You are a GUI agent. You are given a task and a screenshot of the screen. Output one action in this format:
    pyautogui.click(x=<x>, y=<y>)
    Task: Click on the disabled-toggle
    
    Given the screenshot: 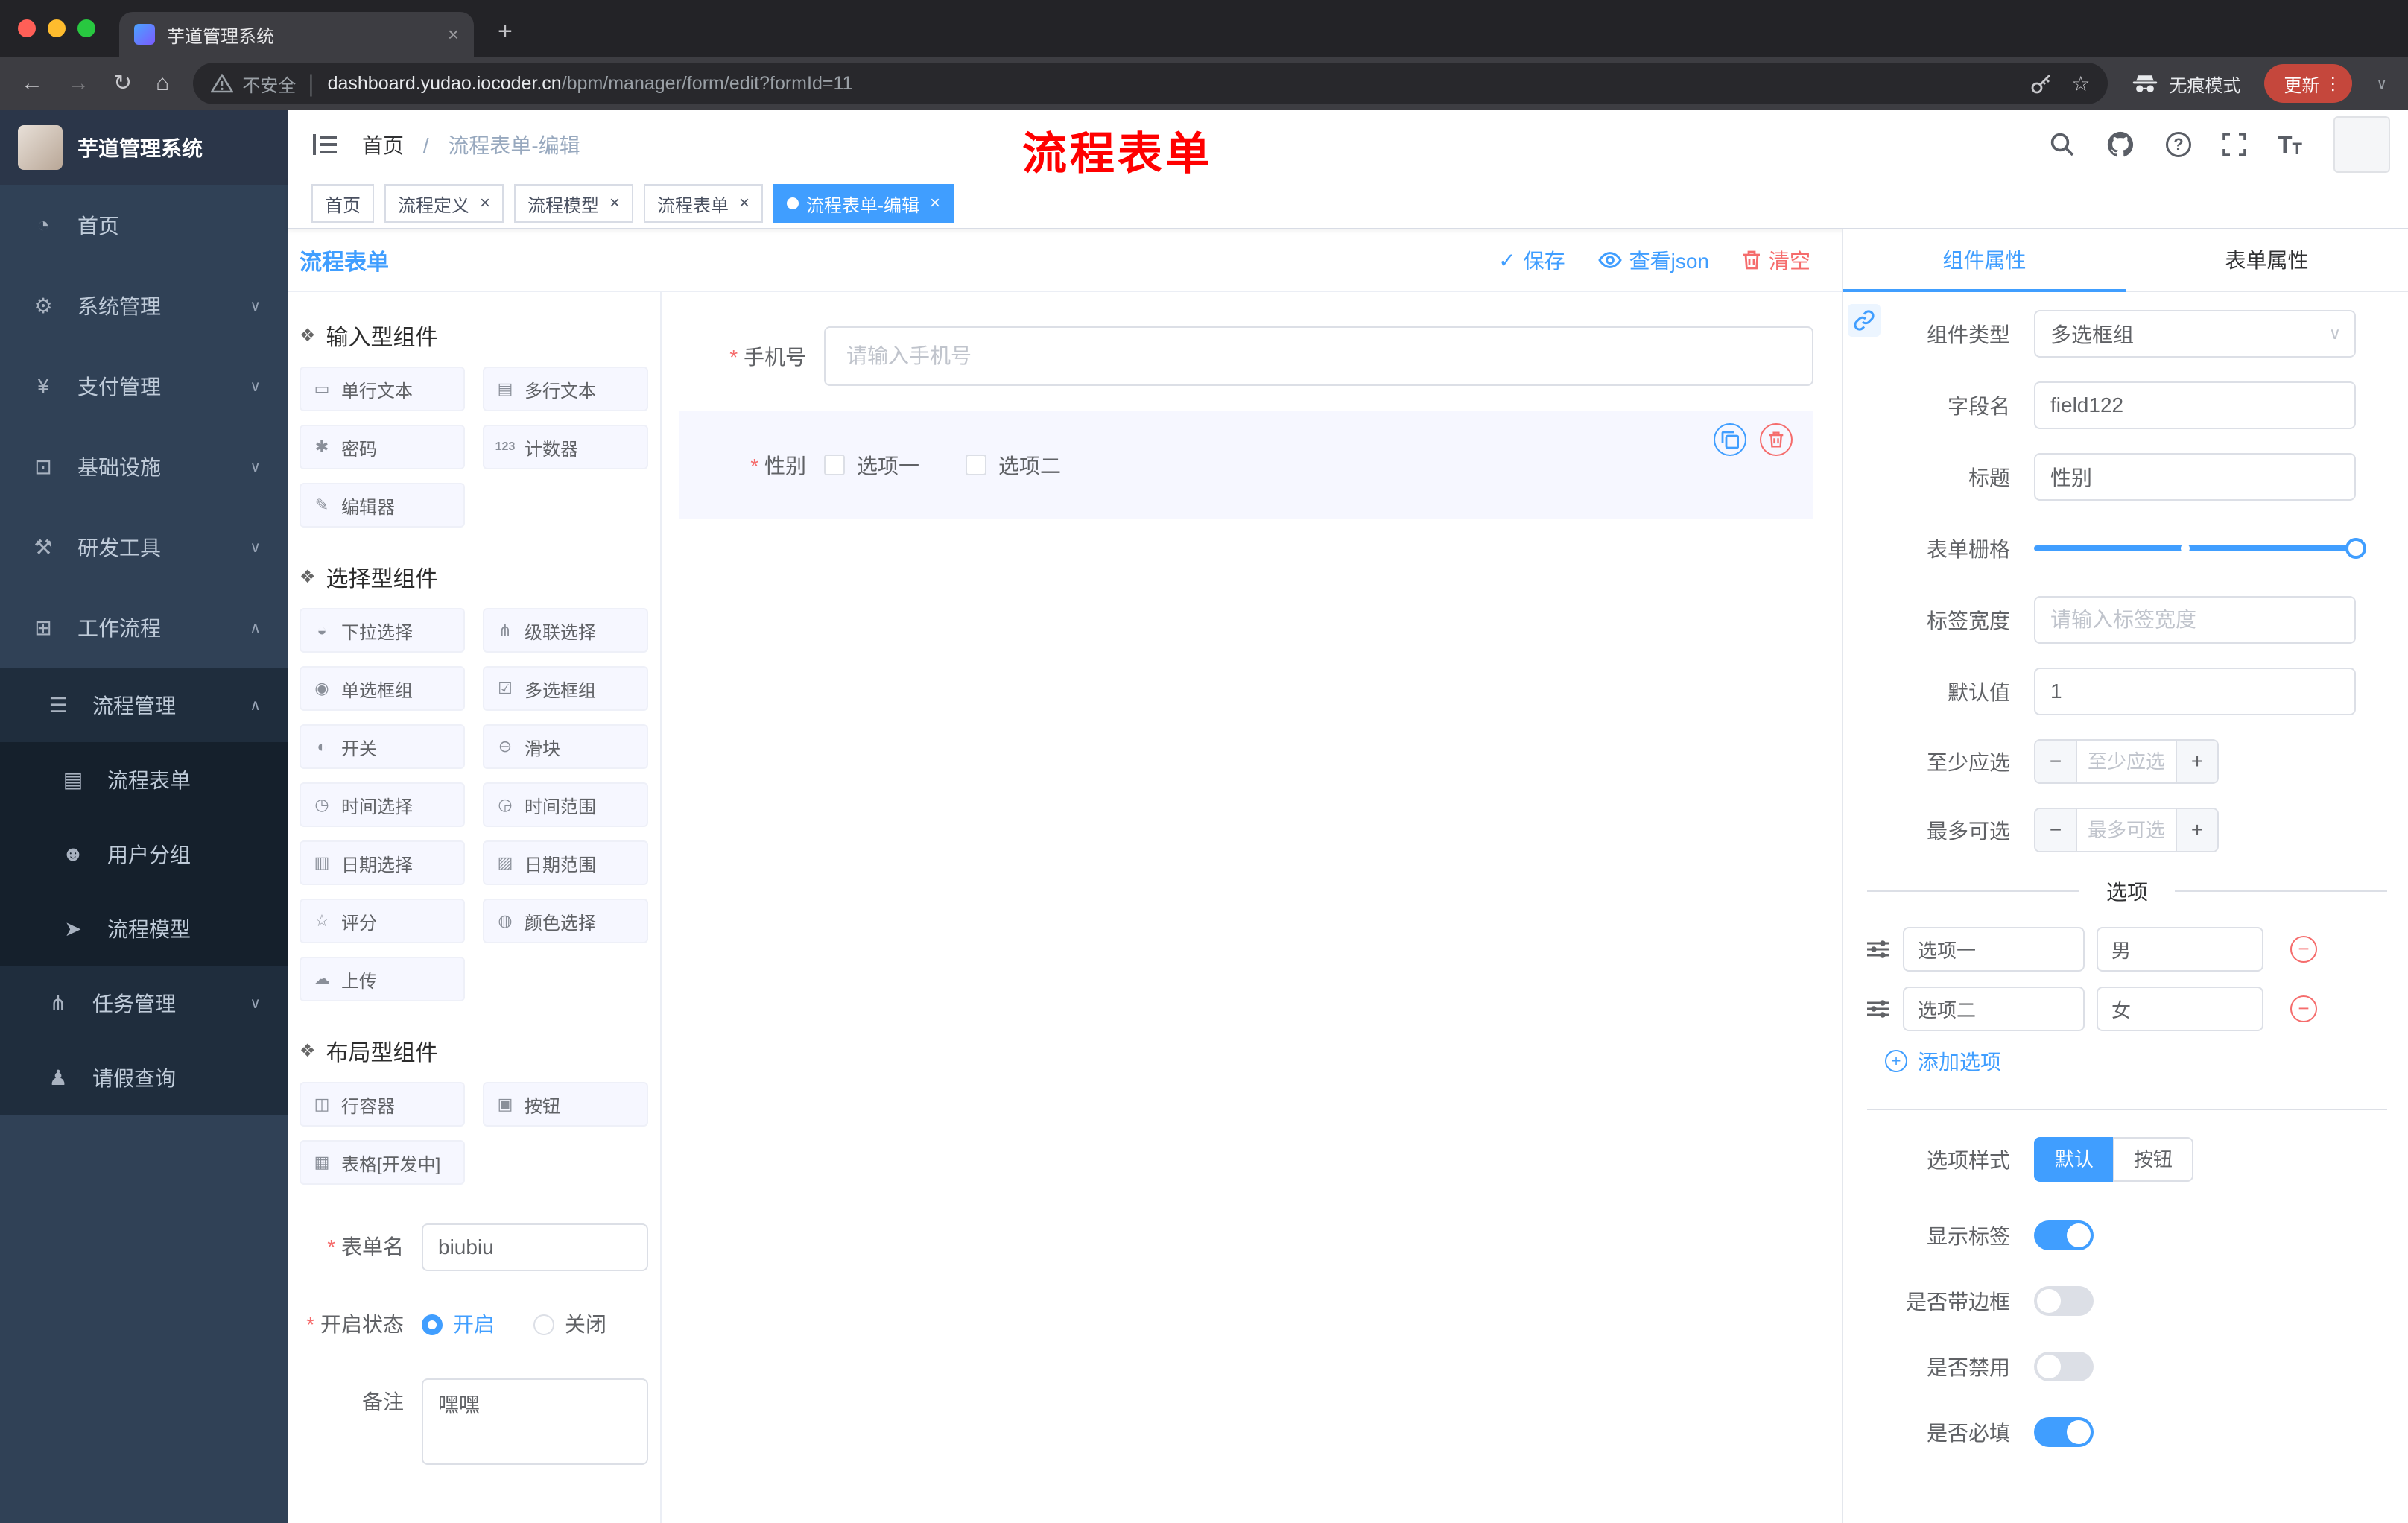 What is the action you would take?
    pyautogui.click(x=2064, y=1366)
    